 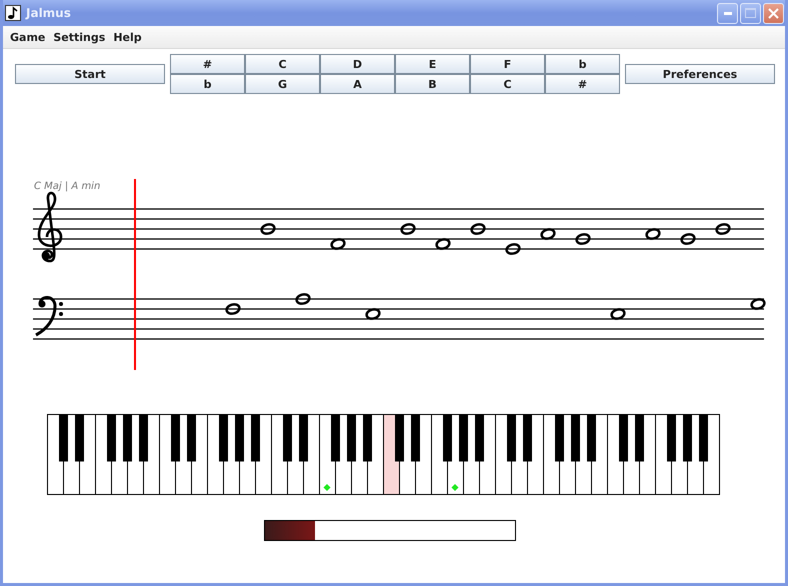 What do you see at coordinates (432, 84) in the screenshot?
I see `note-button: B` at bounding box center [432, 84].